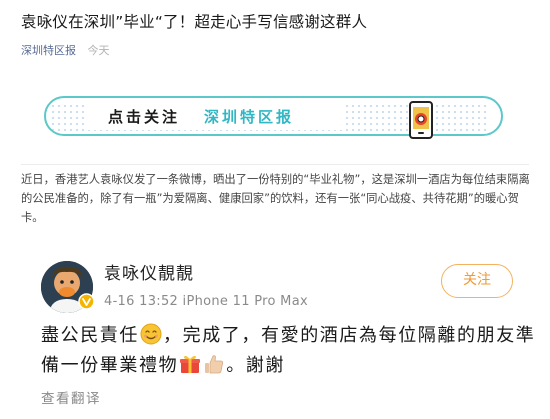 This screenshot has height=419, width=550. What do you see at coordinates (194, 22) in the screenshot?
I see `article-title: 袁咏仪在深圳”毕业“了！超走心手写信感谢这群人` at bounding box center [194, 22].